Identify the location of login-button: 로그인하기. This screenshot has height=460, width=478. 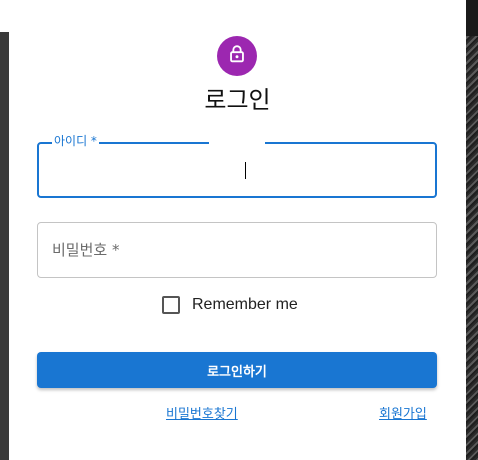
(237, 370).